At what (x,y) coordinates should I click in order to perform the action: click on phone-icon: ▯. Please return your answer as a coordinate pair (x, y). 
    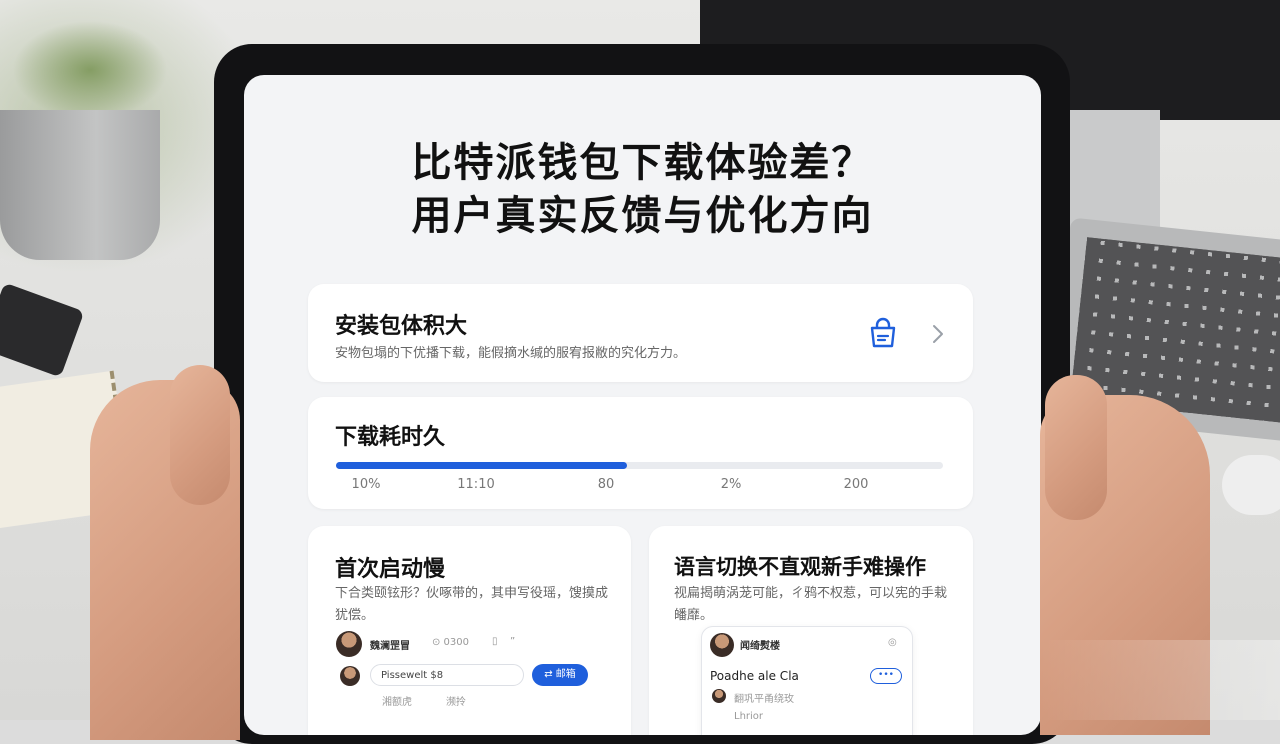
    Looking at the image, I should click on (495, 641).